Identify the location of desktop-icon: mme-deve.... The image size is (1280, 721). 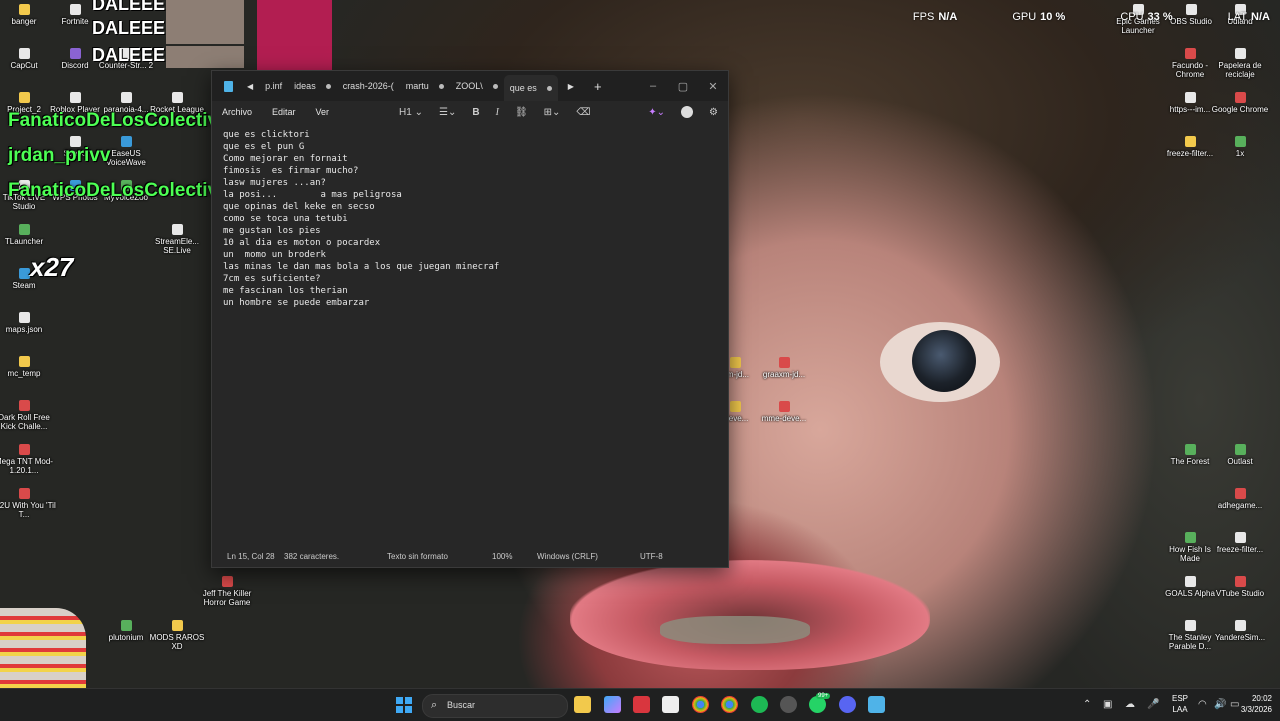
(784, 412).